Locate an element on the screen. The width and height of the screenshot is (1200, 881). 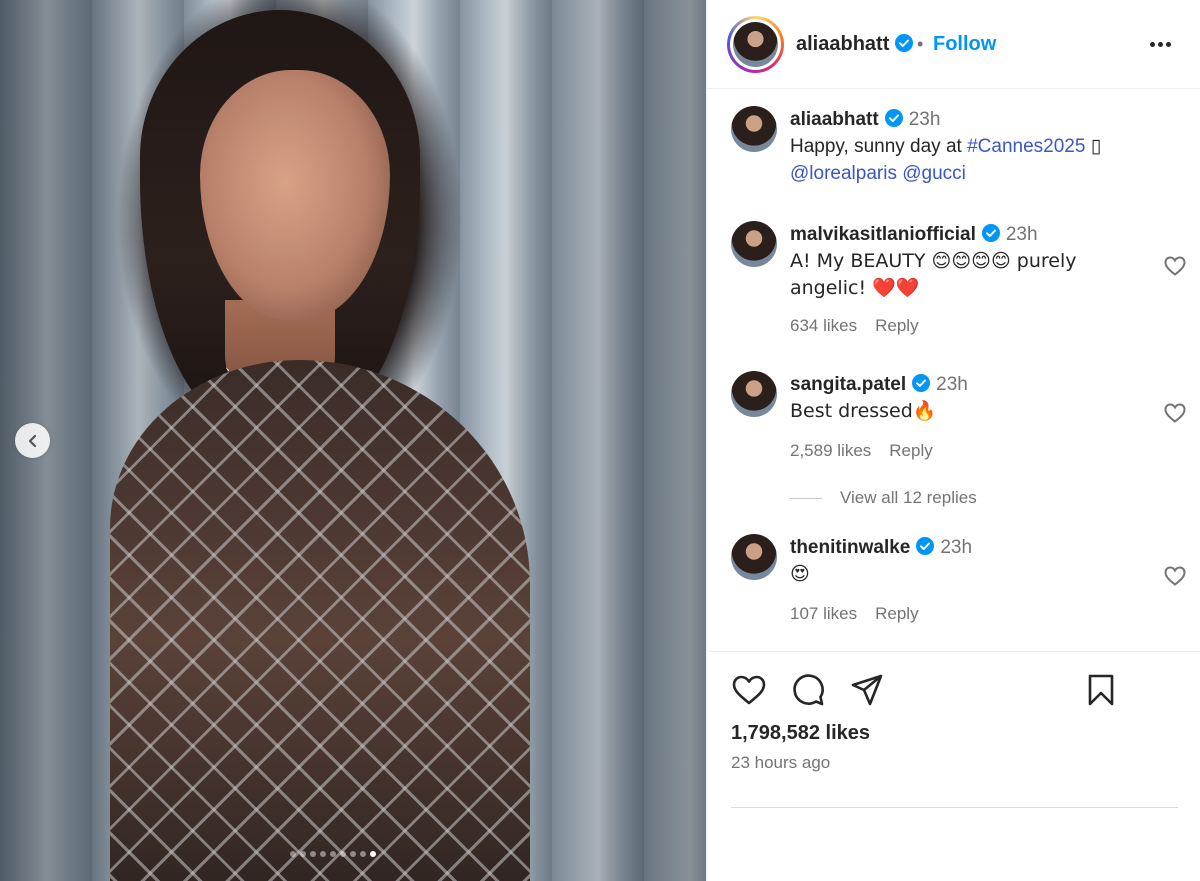
carousel-dots is located at coordinates (333, 854).